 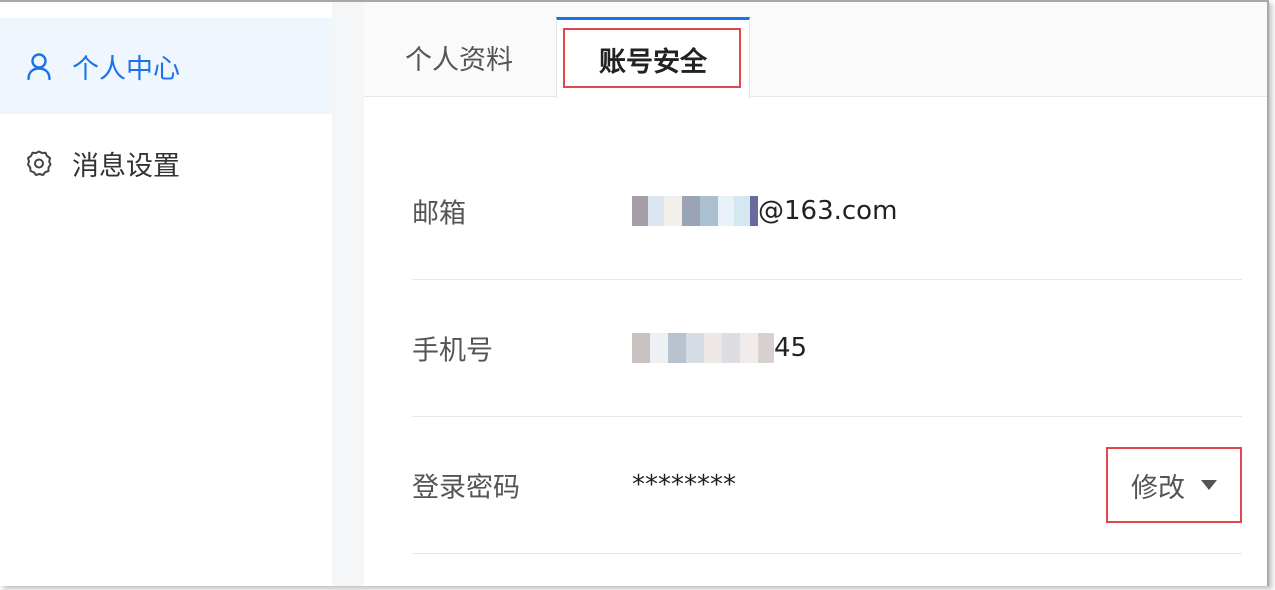 I want to click on layout-gutter, so click(x=348, y=294).